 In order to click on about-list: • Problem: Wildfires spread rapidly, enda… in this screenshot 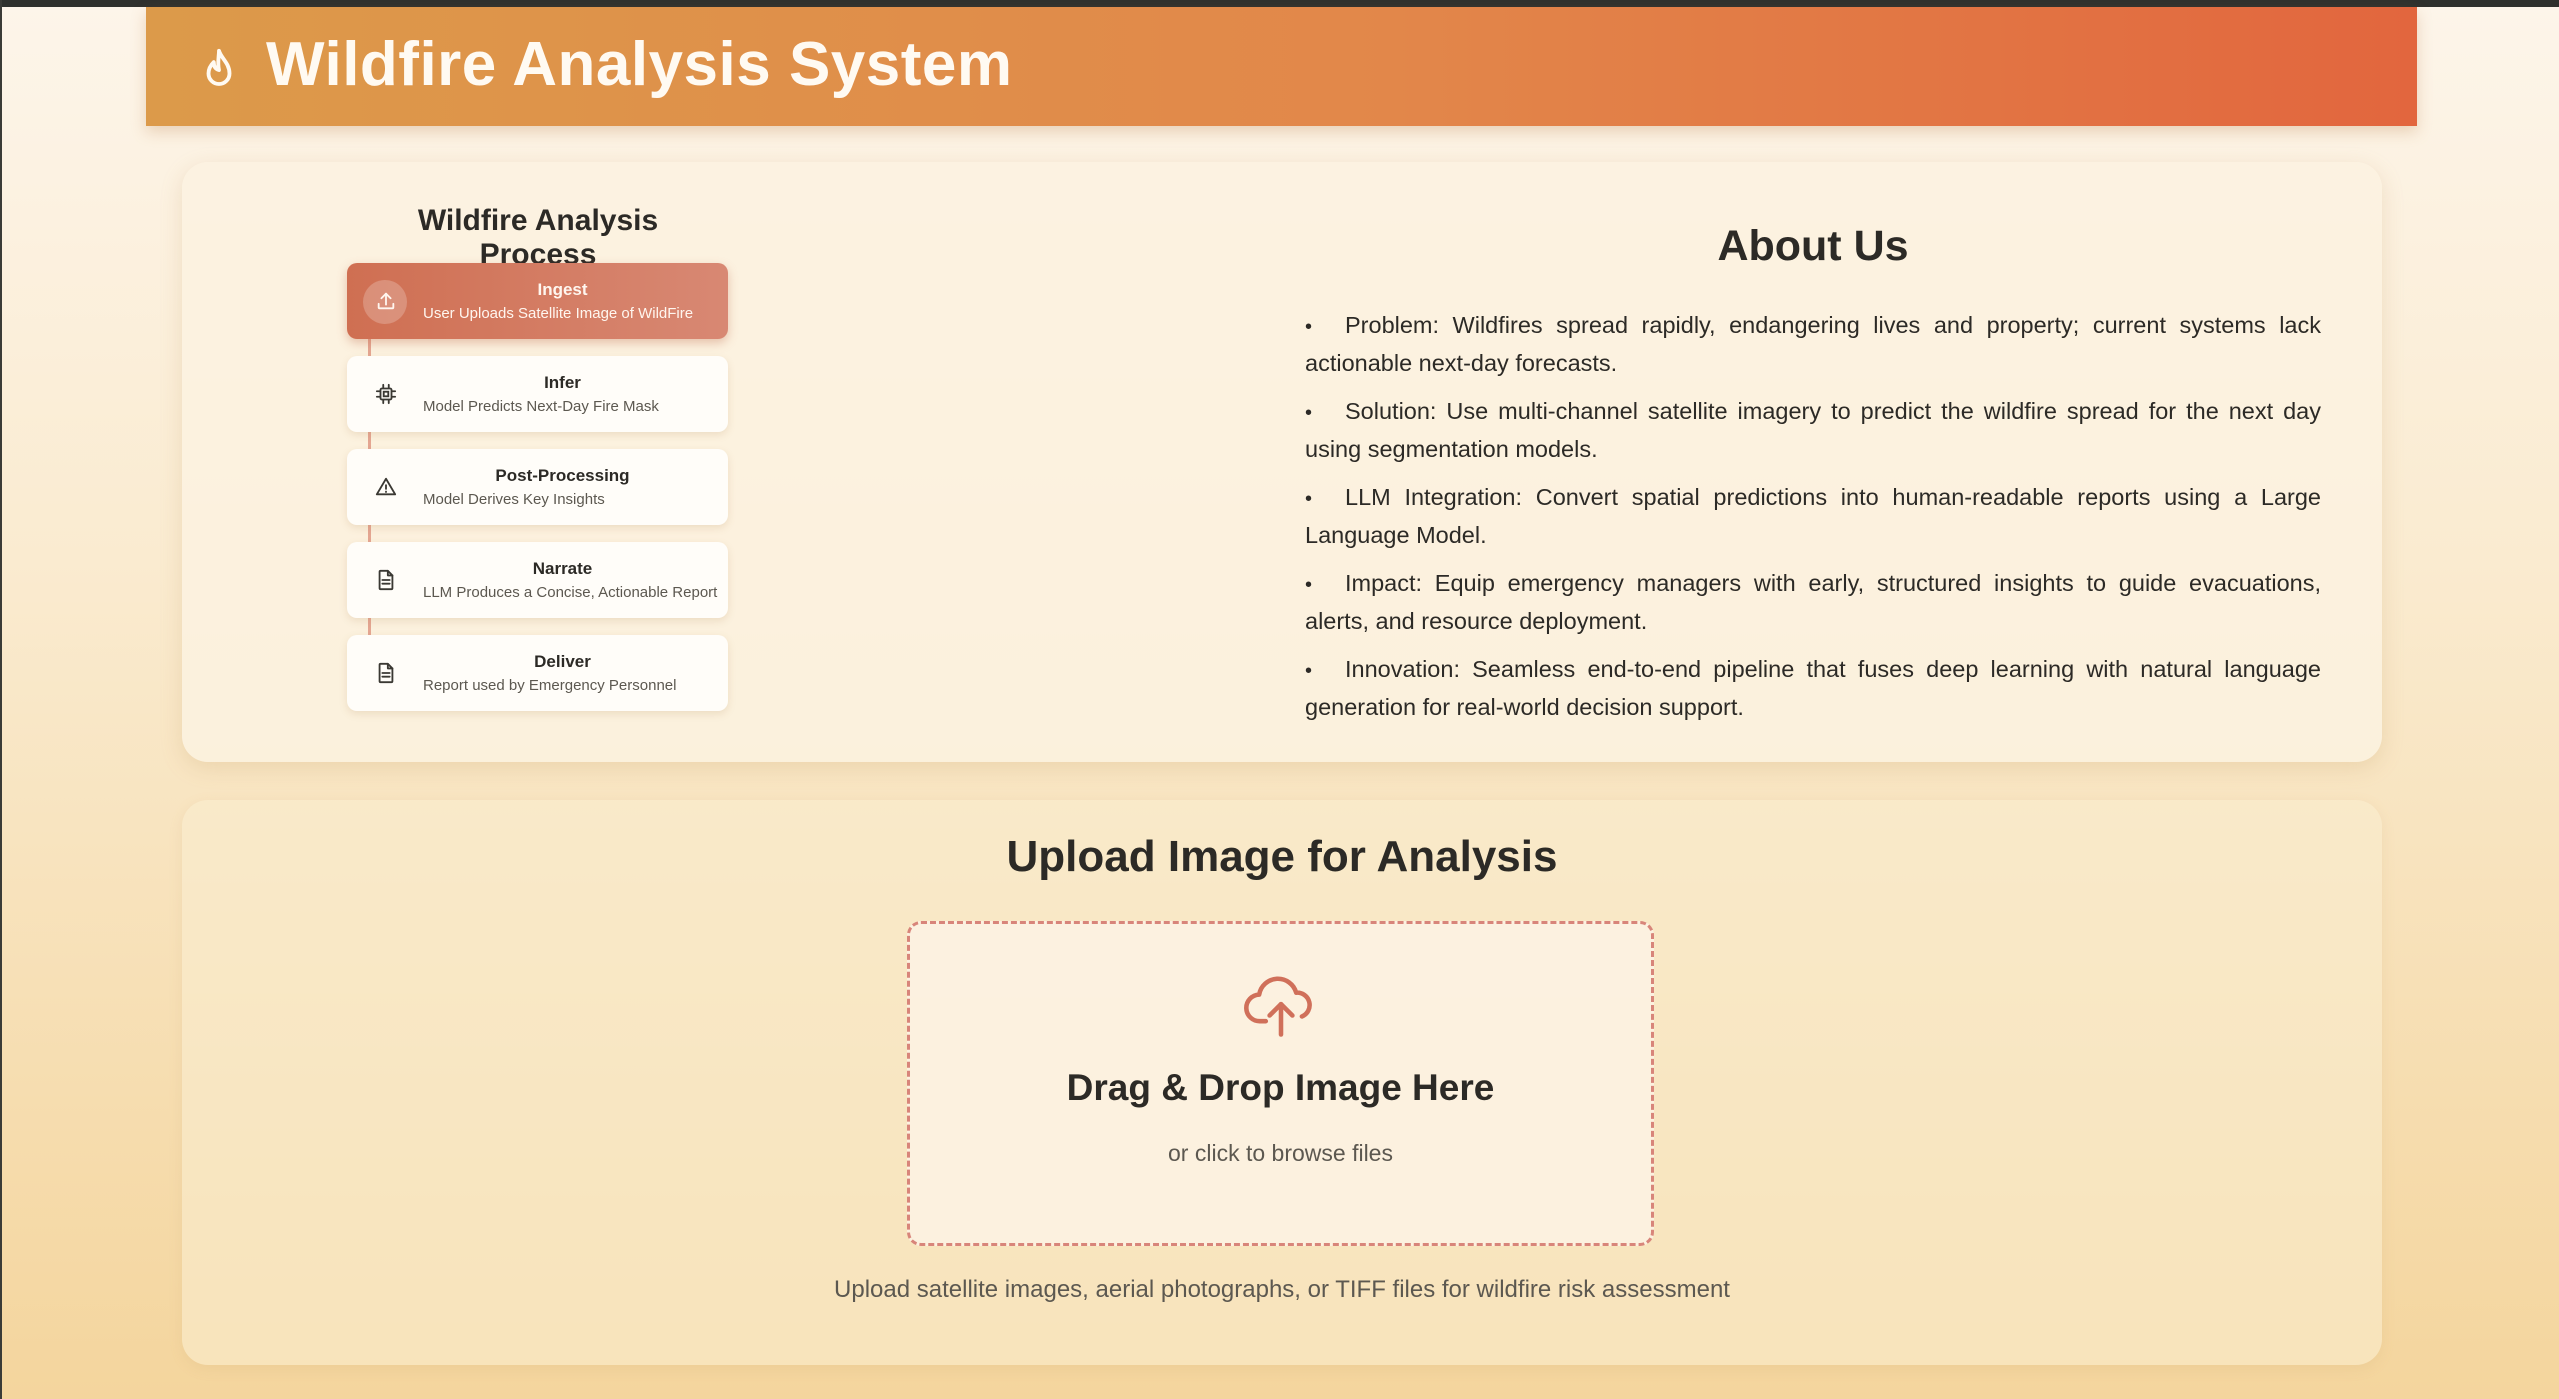, I will do `click(1813, 522)`.